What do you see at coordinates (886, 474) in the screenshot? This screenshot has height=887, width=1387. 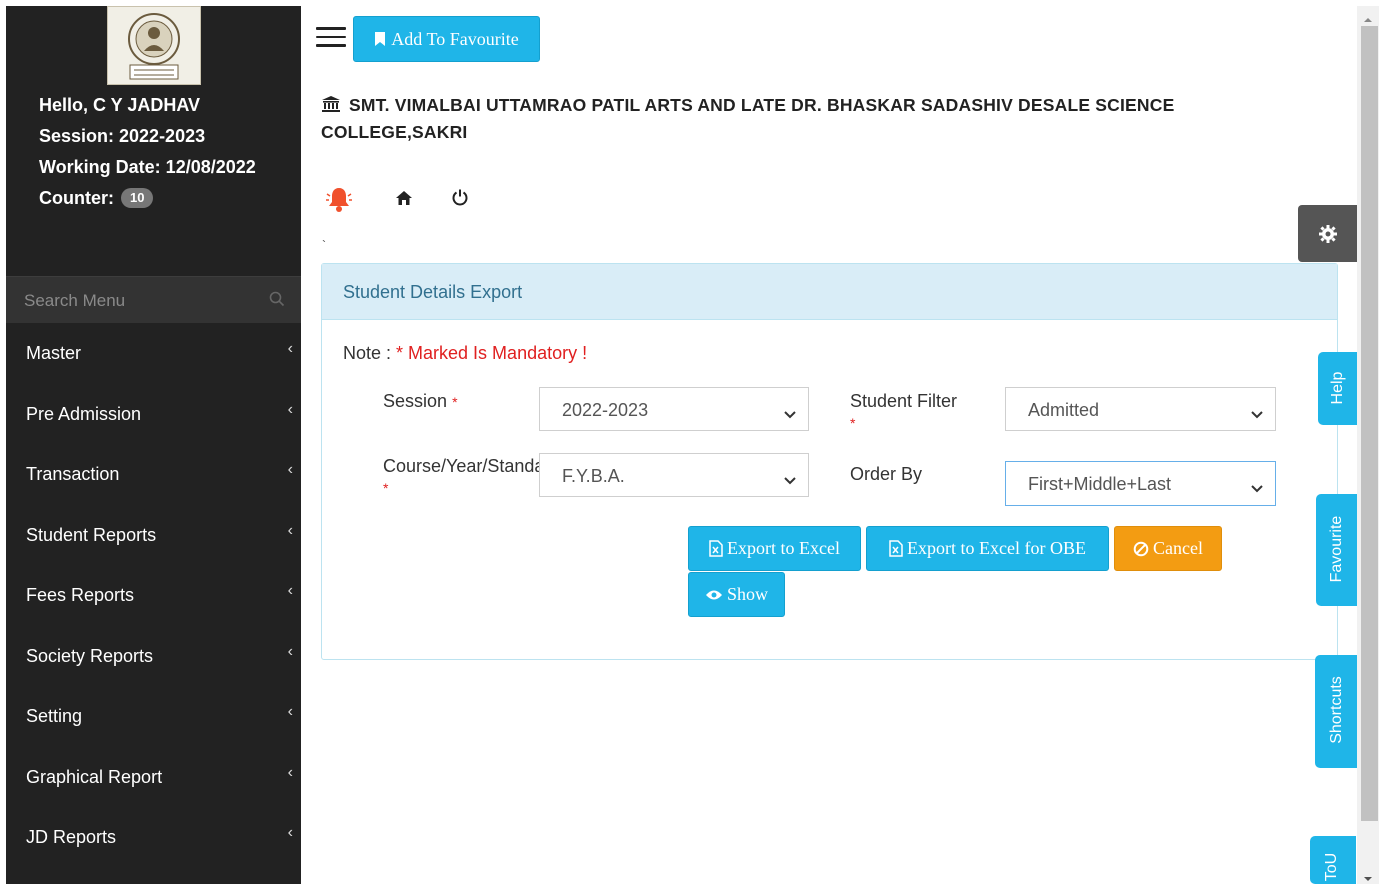 I see `order-by-label: Order By` at bounding box center [886, 474].